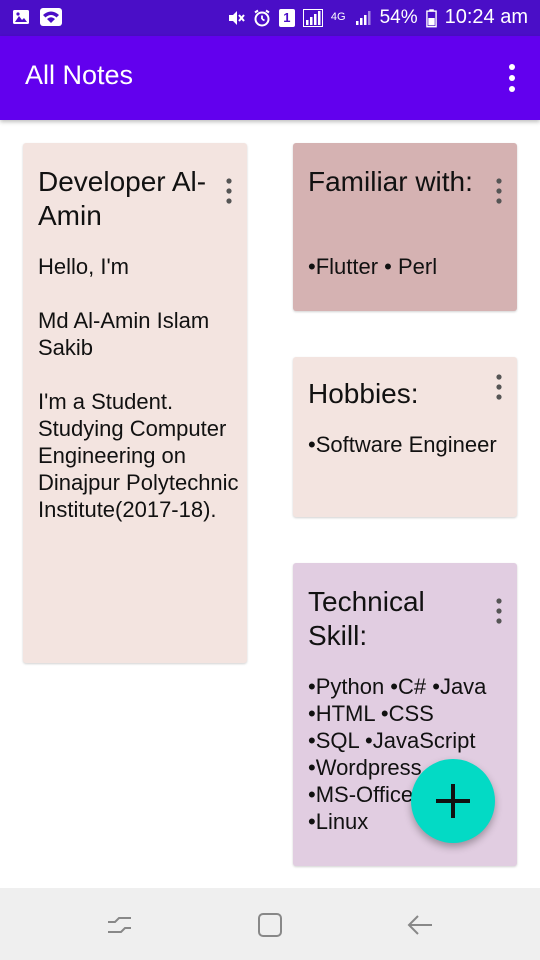 Image resolution: width=540 pixels, height=960 pixels. I want to click on note-card: Hobbies: •Software Engineer, so click(405, 437).